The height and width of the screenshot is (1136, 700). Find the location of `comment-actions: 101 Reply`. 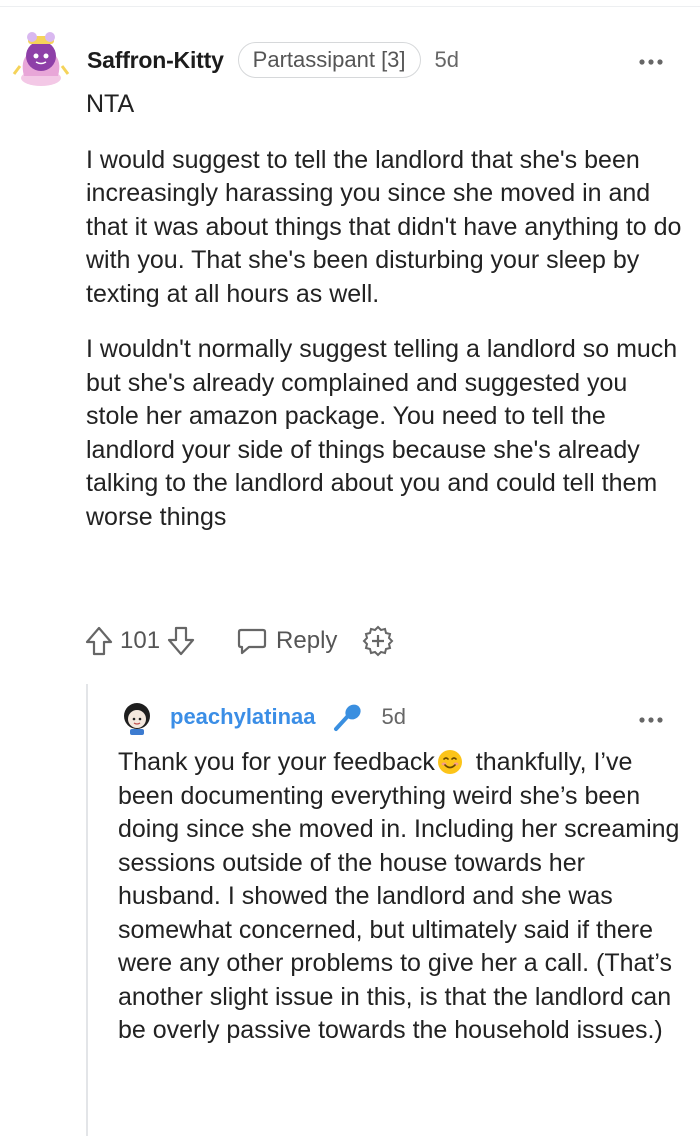

comment-actions: 101 Reply is located at coordinates (239, 641).